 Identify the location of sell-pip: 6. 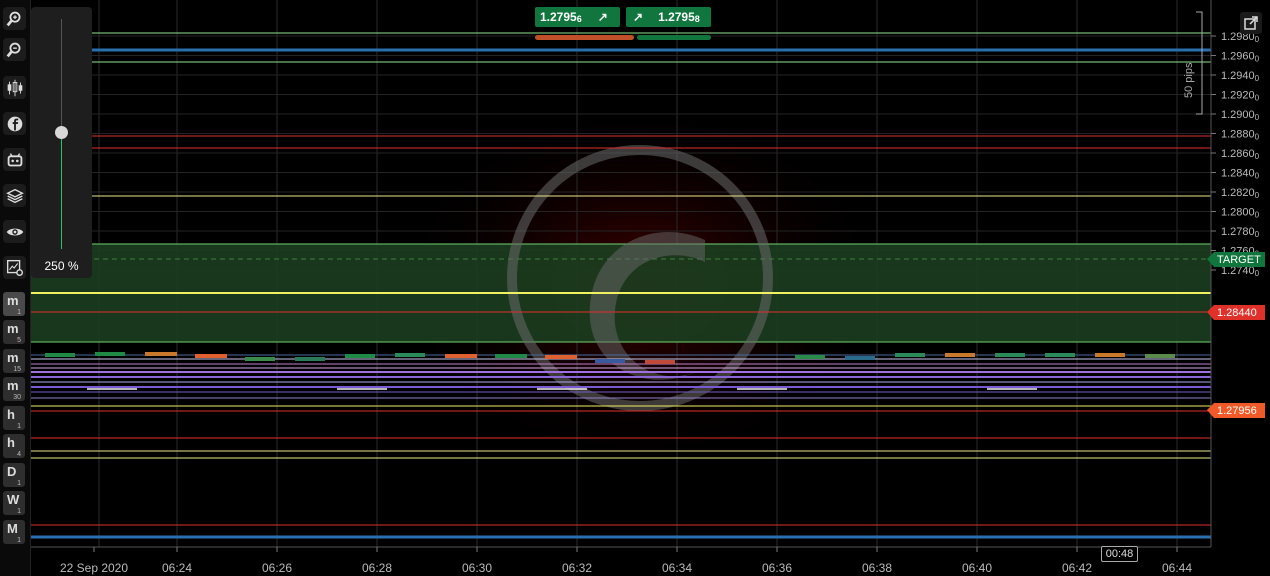
(579, 19).